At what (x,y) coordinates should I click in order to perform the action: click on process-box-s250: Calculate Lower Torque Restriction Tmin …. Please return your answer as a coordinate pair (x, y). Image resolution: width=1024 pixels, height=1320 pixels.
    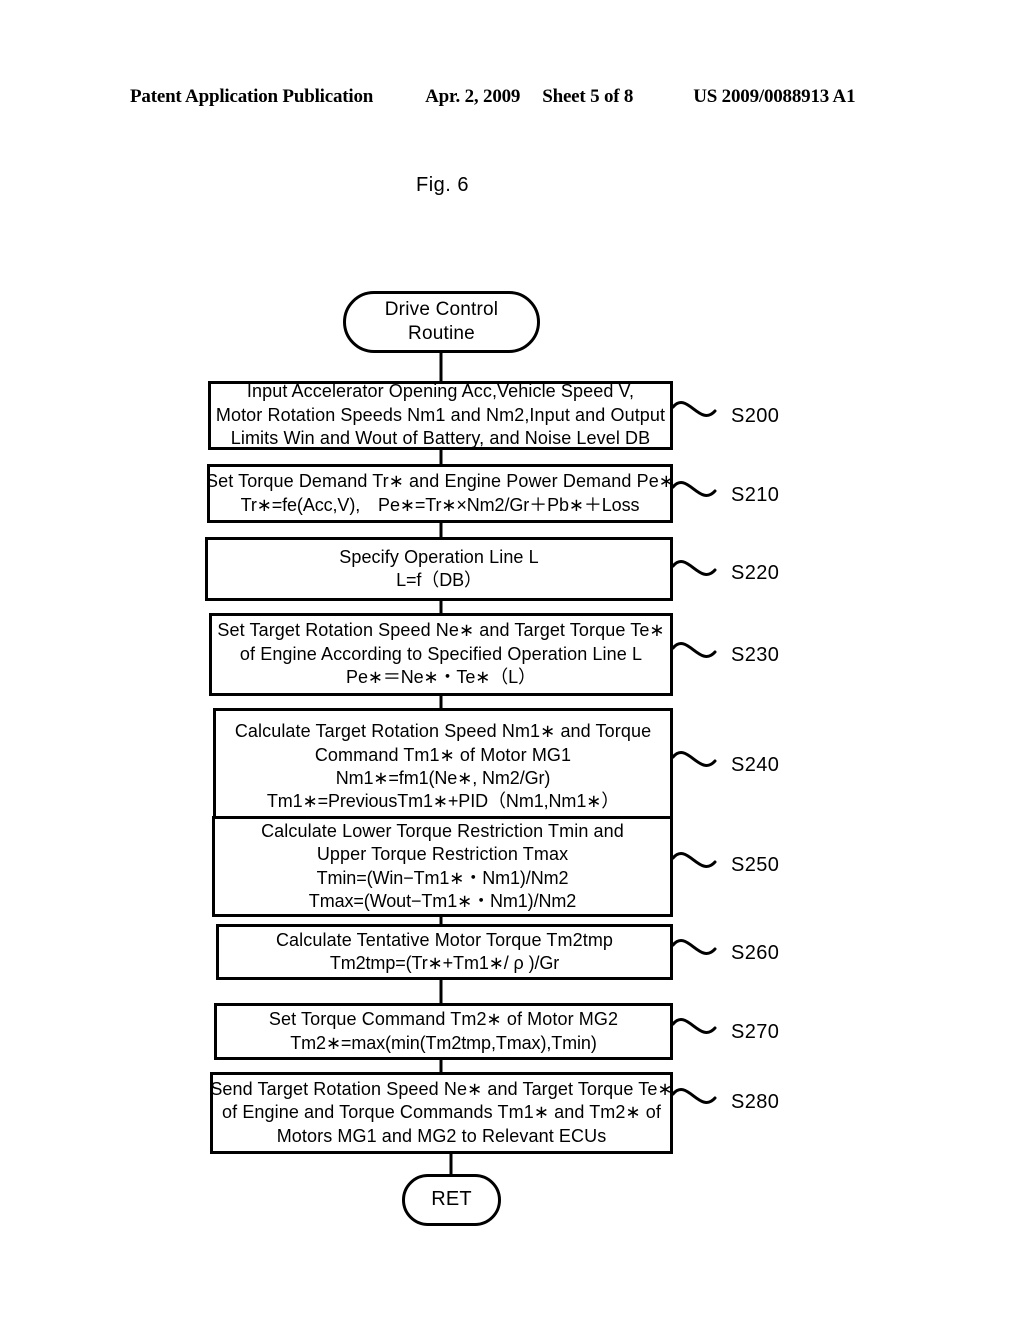
    Looking at the image, I should click on (442, 866).